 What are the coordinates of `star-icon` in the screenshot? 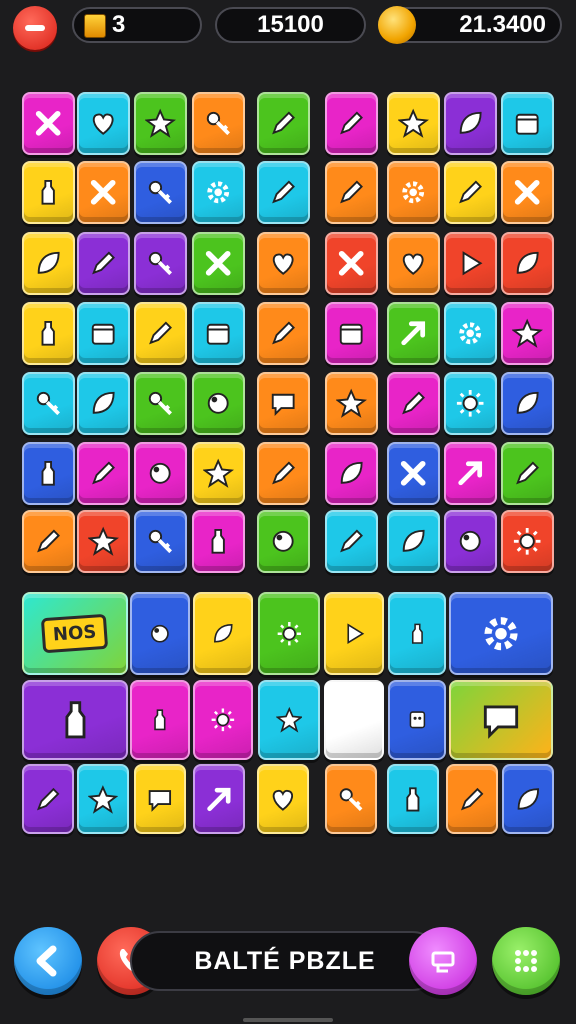 It's located at (218, 473).